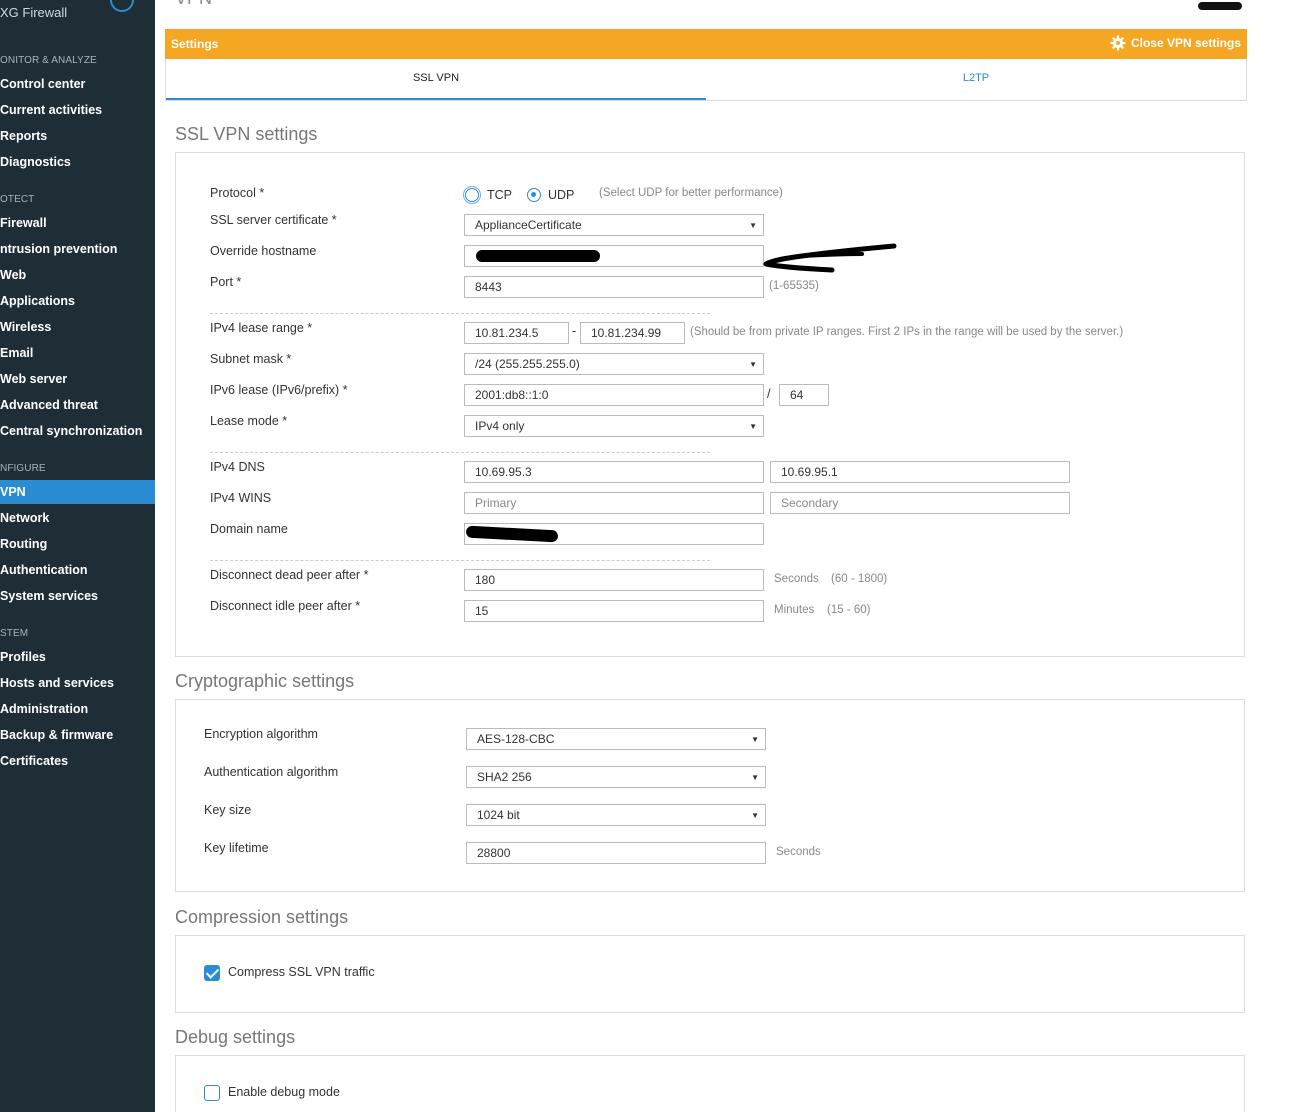 Image resolution: width=1292 pixels, height=1112 pixels. I want to click on tab-bar: SSL VPN L2TP, so click(706, 80).